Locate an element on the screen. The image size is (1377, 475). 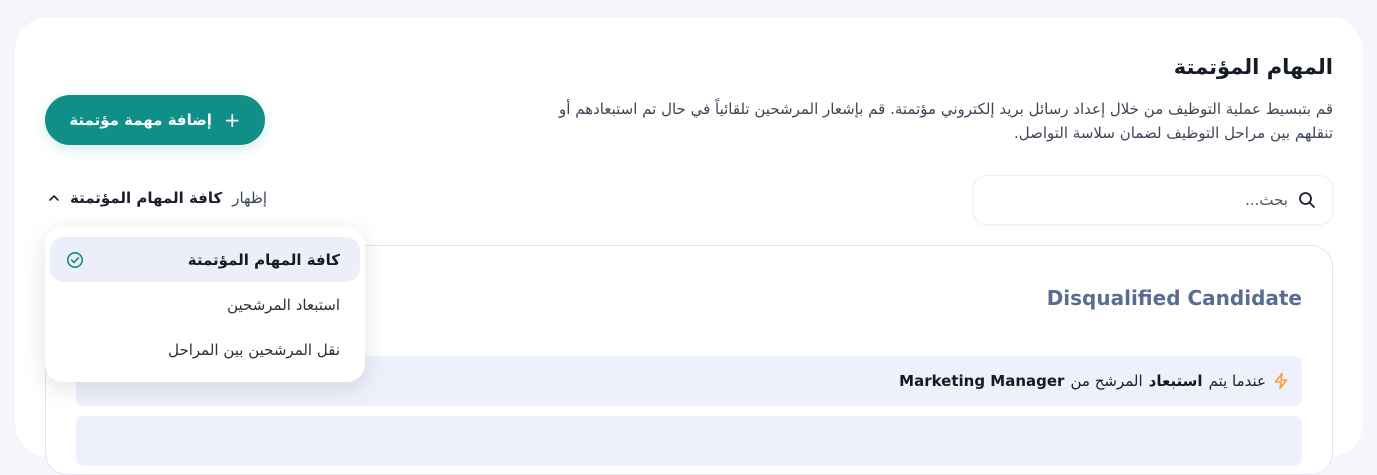
page-title: المهام المؤتمتة is located at coordinates (1253, 67).